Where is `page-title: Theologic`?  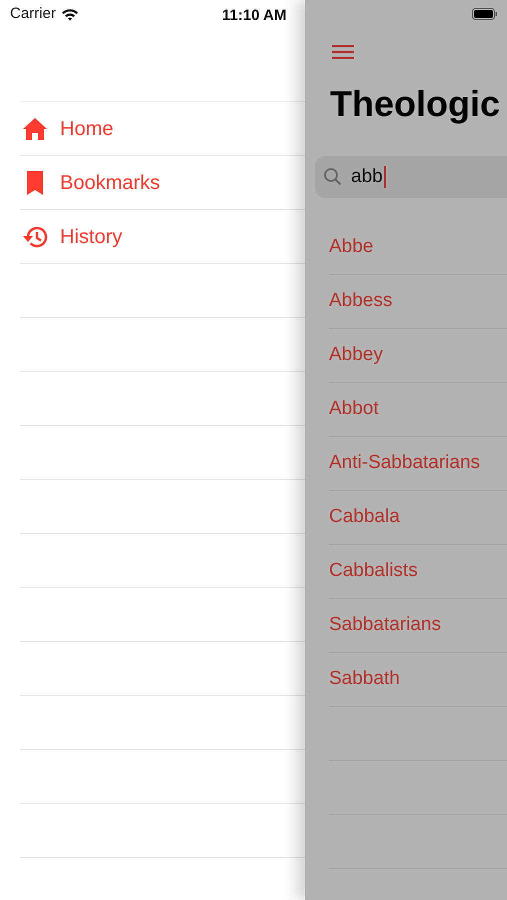 page-title: Theologic is located at coordinates (415, 104).